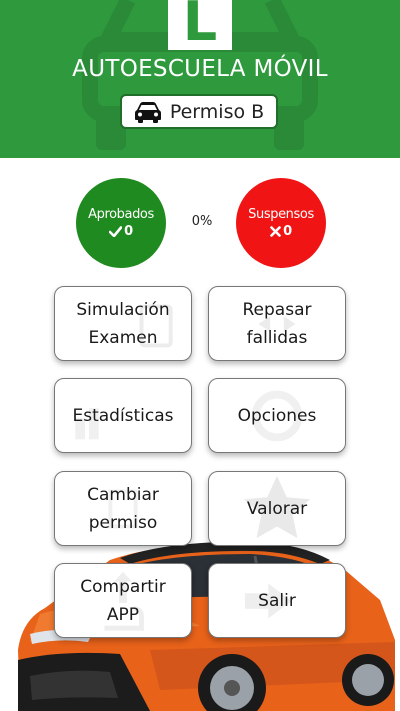 The width and height of the screenshot is (400, 711). Describe the element at coordinates (202, 221) in the screenshot. I see `success-percentage: 0%` at that location.